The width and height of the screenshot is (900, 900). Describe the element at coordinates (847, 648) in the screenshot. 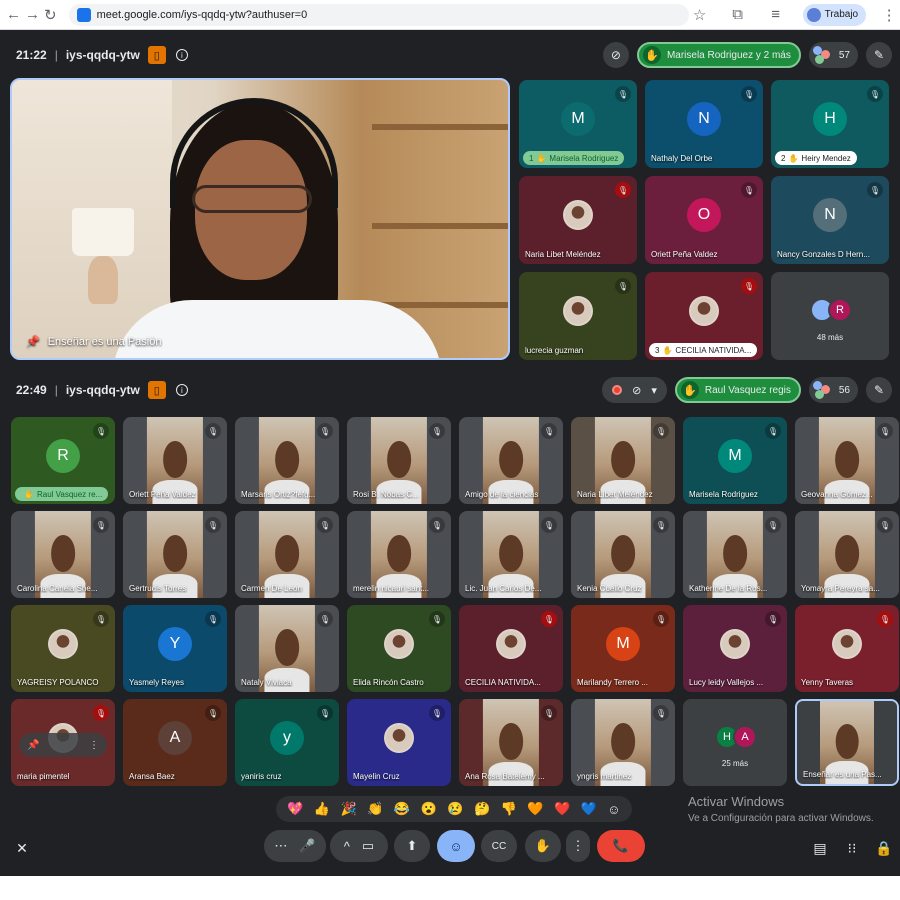

I see `participant-tile: 🎙 Yenny Taveras` at that location.